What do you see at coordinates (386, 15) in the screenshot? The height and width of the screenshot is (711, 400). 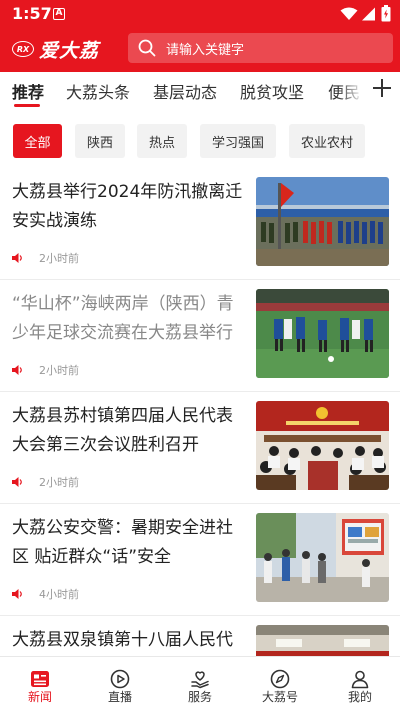 I see `battery-icon` at bounding box center [386, 15].